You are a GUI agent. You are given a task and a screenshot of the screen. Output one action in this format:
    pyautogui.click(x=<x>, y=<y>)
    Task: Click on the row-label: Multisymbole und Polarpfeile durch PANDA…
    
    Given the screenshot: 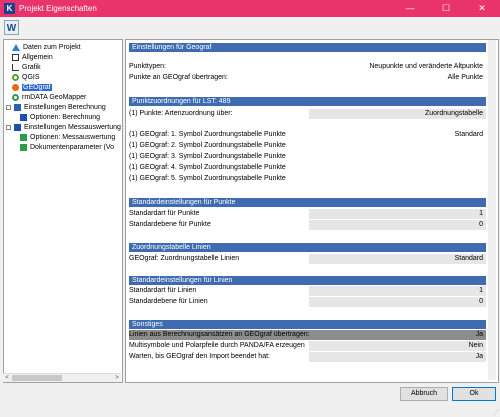 What is the action you would take?
    pyautogui.click(x=217, y=345)
    